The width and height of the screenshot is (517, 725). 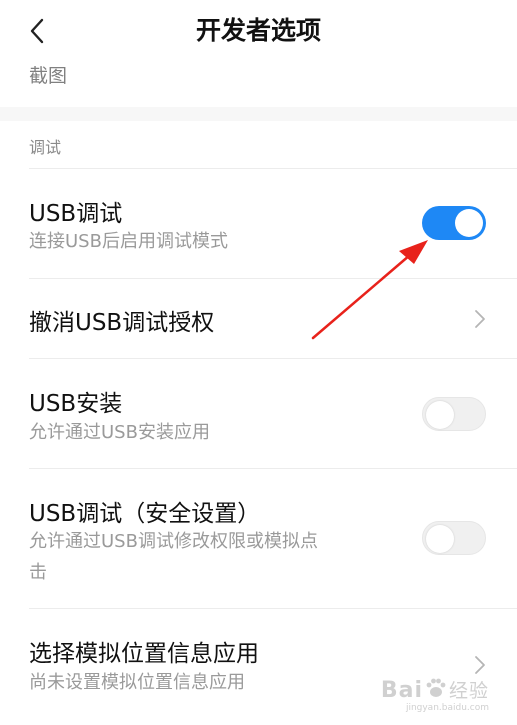 I want to click on usb-install-toggle, so click(x=454, y=414).